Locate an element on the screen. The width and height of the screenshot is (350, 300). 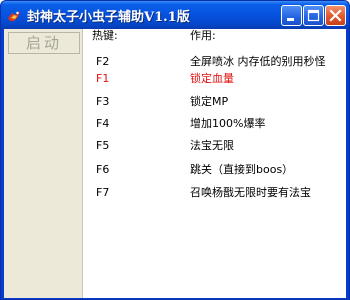
minimize-icon is located at coordinates (290, 19).